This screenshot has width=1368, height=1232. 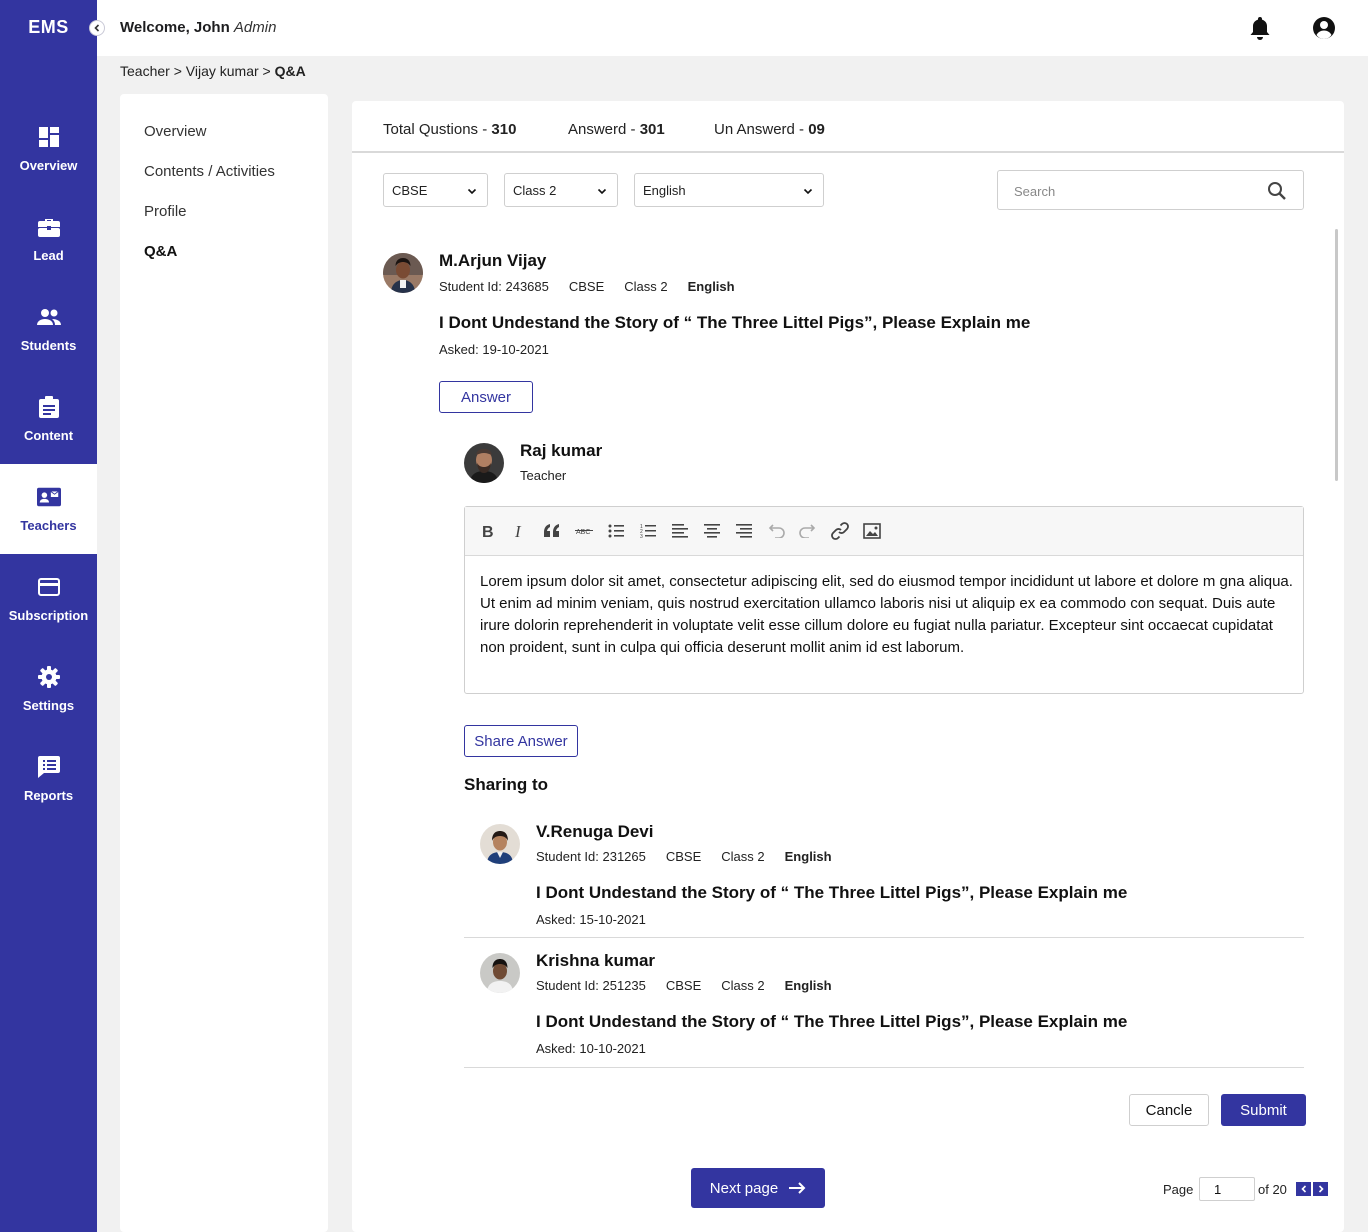 What do you see at coordinates (535, 190) in the screenshot?
I see `class-select-value: Class 2` at bounding box center [535, 190].